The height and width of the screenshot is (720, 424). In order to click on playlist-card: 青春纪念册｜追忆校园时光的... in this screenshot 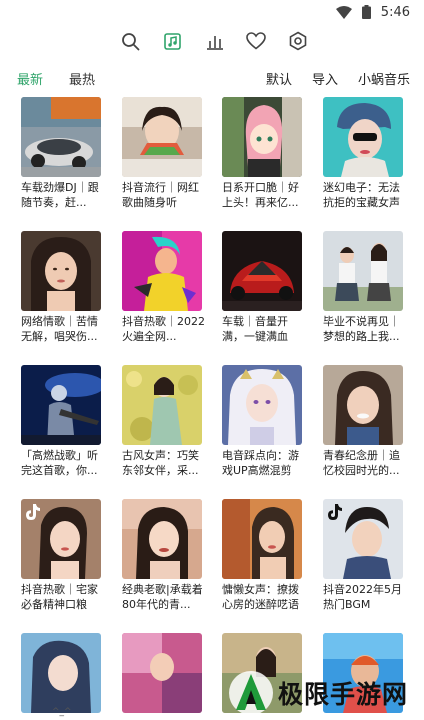, I will do `click(366, 421)`.